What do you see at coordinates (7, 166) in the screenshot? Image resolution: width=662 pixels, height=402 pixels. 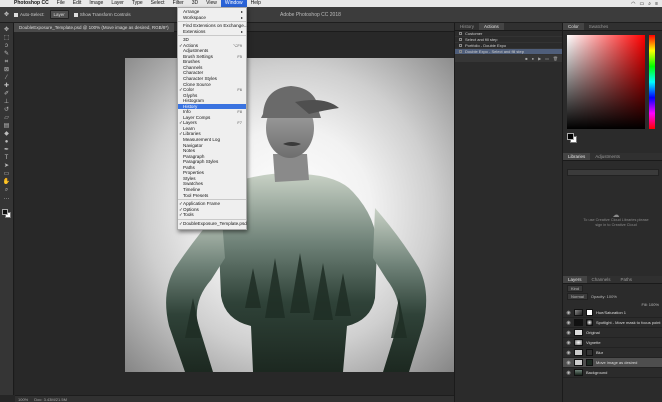 I see `path-select-tool-icon: ➤` at bounding box center [7, 166].